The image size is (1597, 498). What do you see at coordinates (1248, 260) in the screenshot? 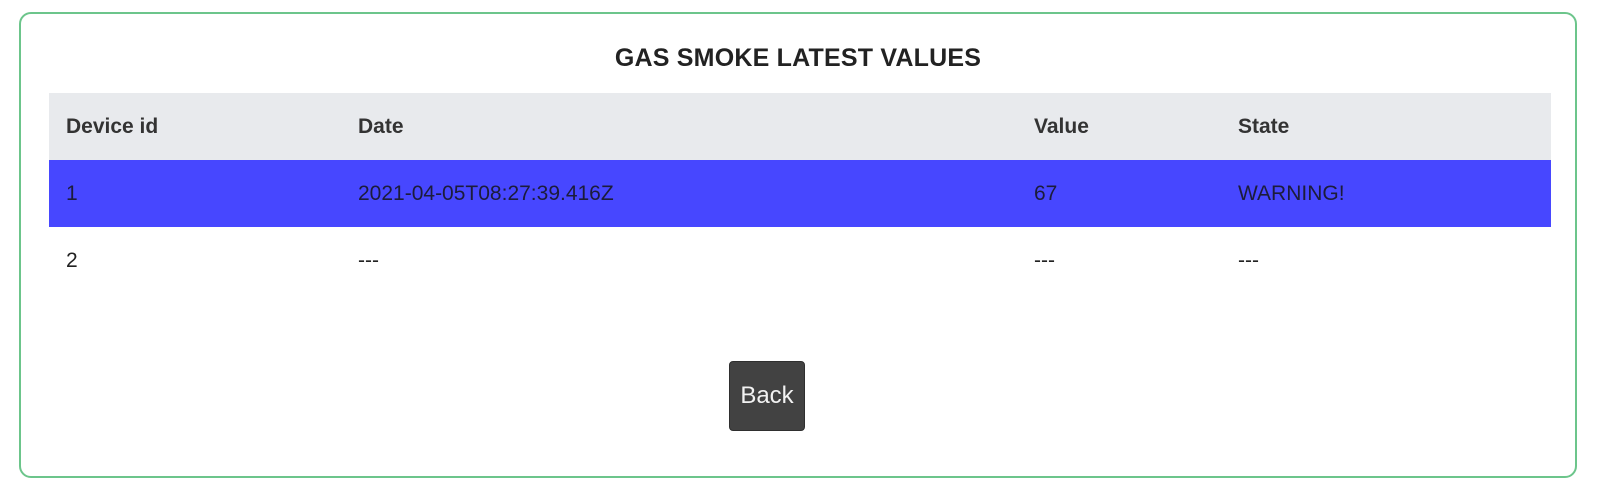
I see `cell-state: ---` at bounding box center [1248, 260].